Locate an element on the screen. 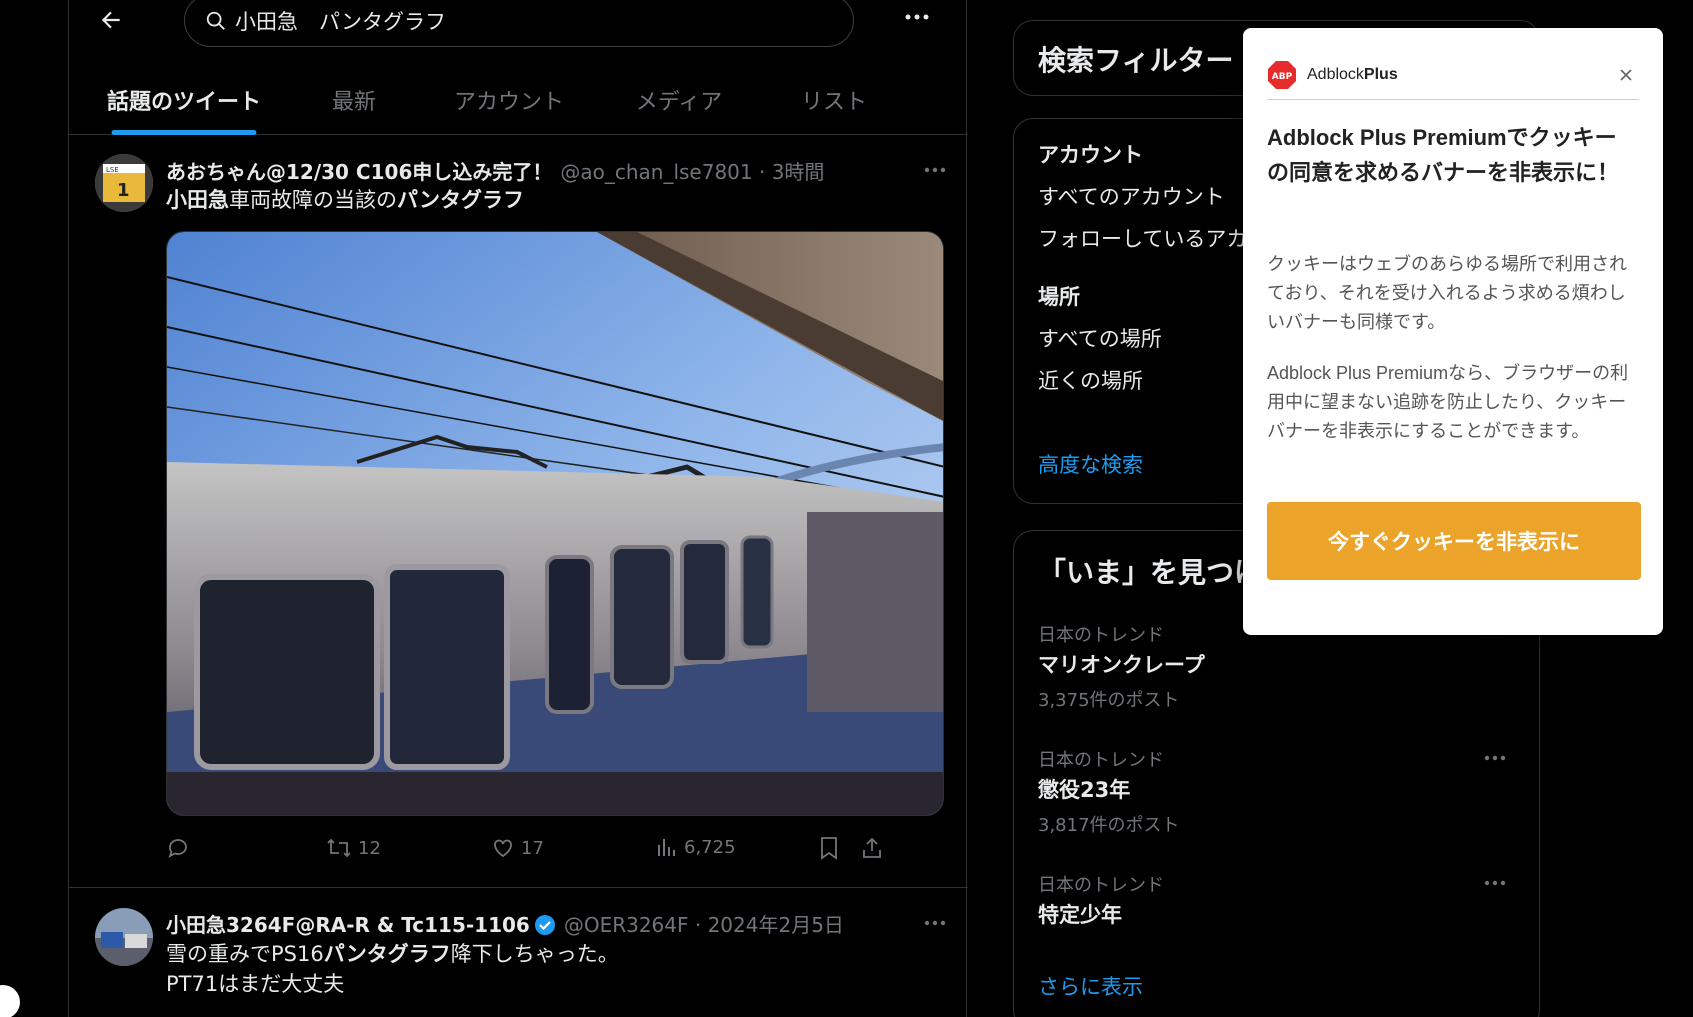 The image size is (1693, 1017). reply-button is located at coordinates (178, 848).